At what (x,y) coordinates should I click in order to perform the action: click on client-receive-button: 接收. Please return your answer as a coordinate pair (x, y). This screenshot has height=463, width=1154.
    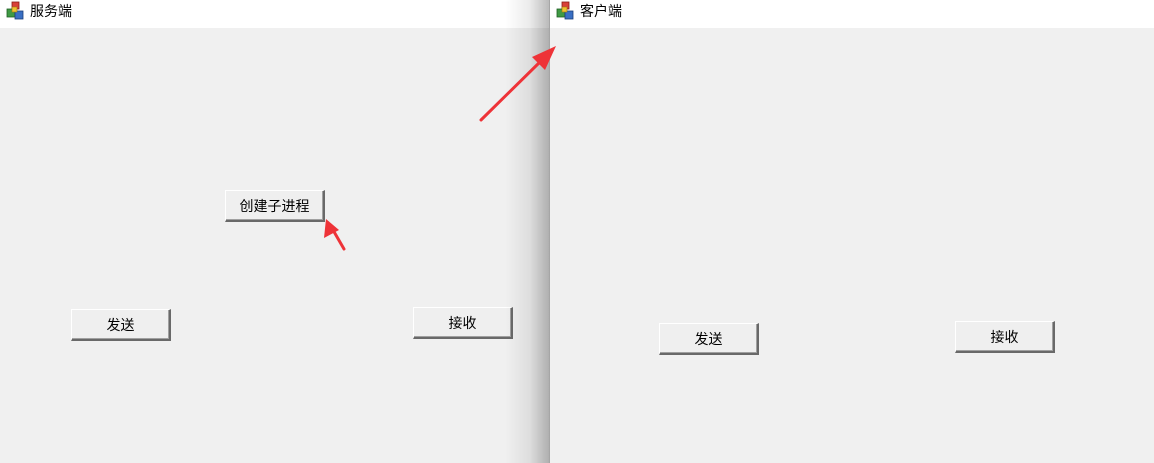
    Looking at the image, I should click on (1005, 337).